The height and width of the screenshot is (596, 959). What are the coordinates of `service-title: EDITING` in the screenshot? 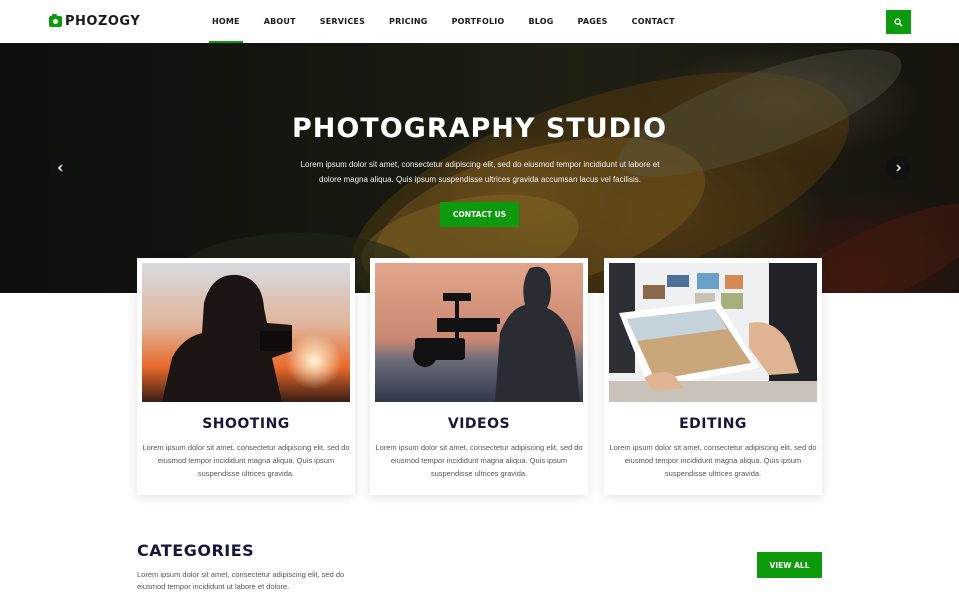 It's located at (713, 424).